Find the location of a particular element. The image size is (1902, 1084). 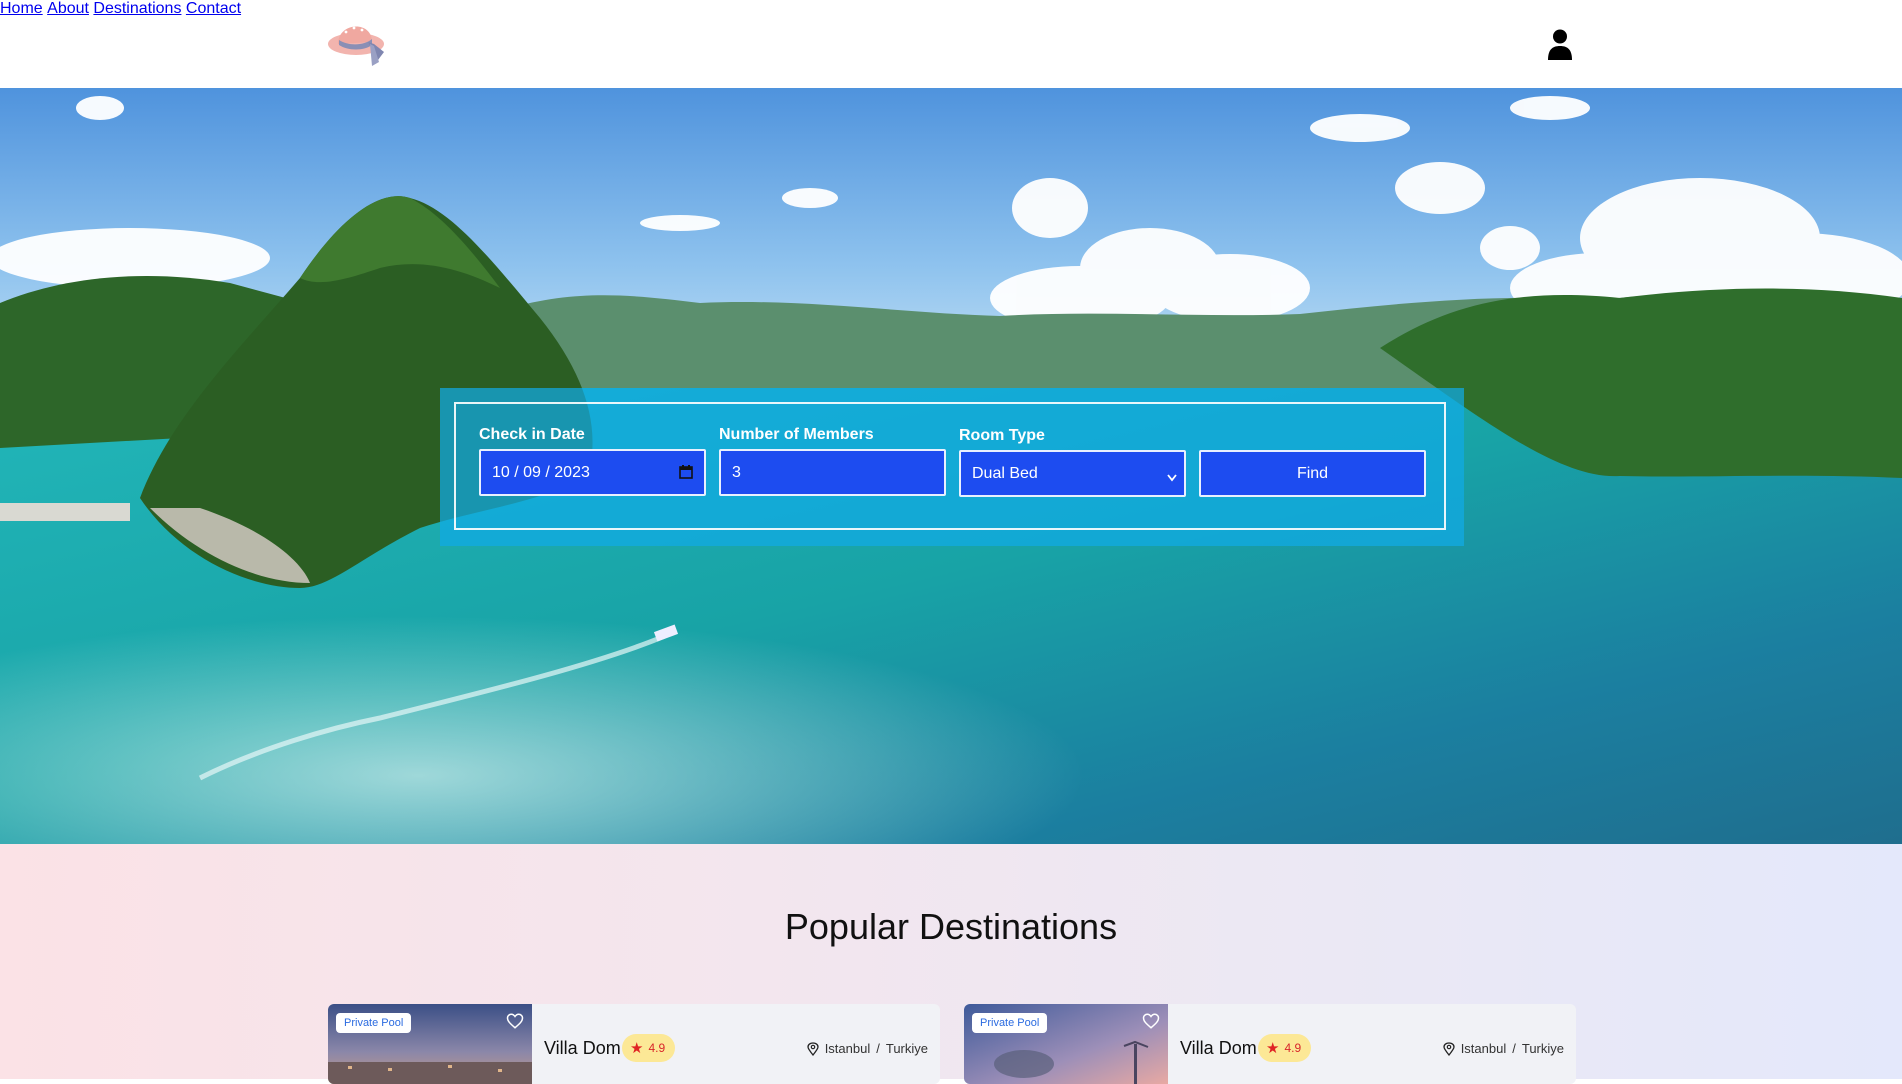

section-title: Popular Destinations is located at coordinates (951, 926).